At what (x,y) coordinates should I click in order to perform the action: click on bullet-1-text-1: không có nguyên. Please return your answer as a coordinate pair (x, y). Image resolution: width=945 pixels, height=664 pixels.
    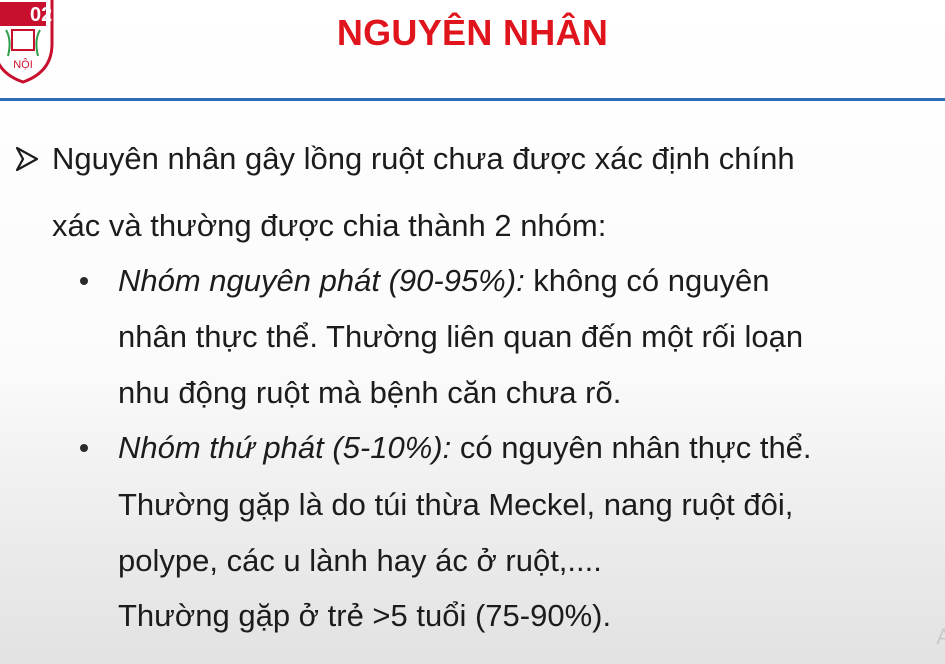
    Looking at the image, I should click on (647, 280).